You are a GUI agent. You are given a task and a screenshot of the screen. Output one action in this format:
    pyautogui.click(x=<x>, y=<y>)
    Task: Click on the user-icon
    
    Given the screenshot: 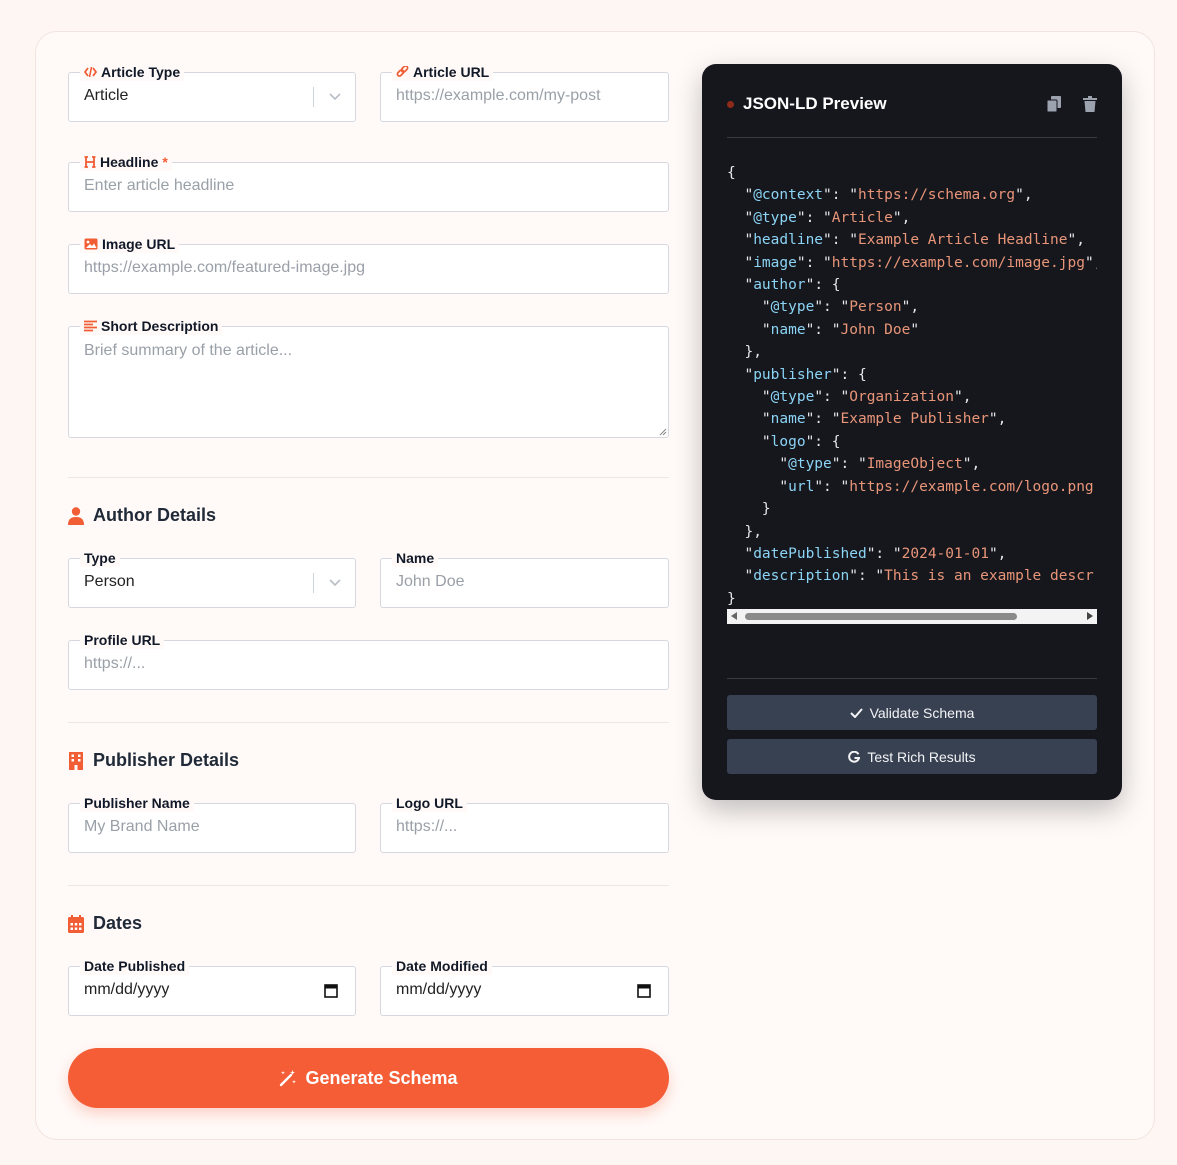 What is the action you would take?
    pyautogui.click(x=76, y=515)
    